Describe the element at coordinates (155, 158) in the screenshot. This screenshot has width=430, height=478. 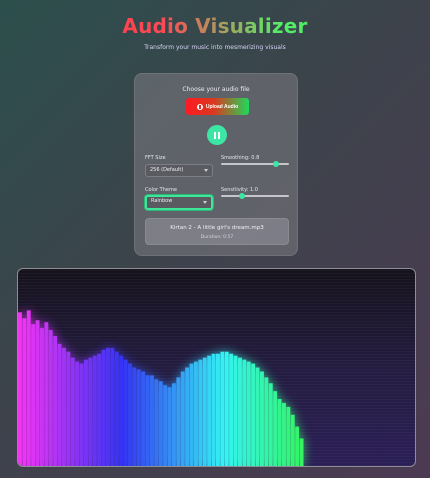
I see `fft-size-label: FFT Size` at that location.